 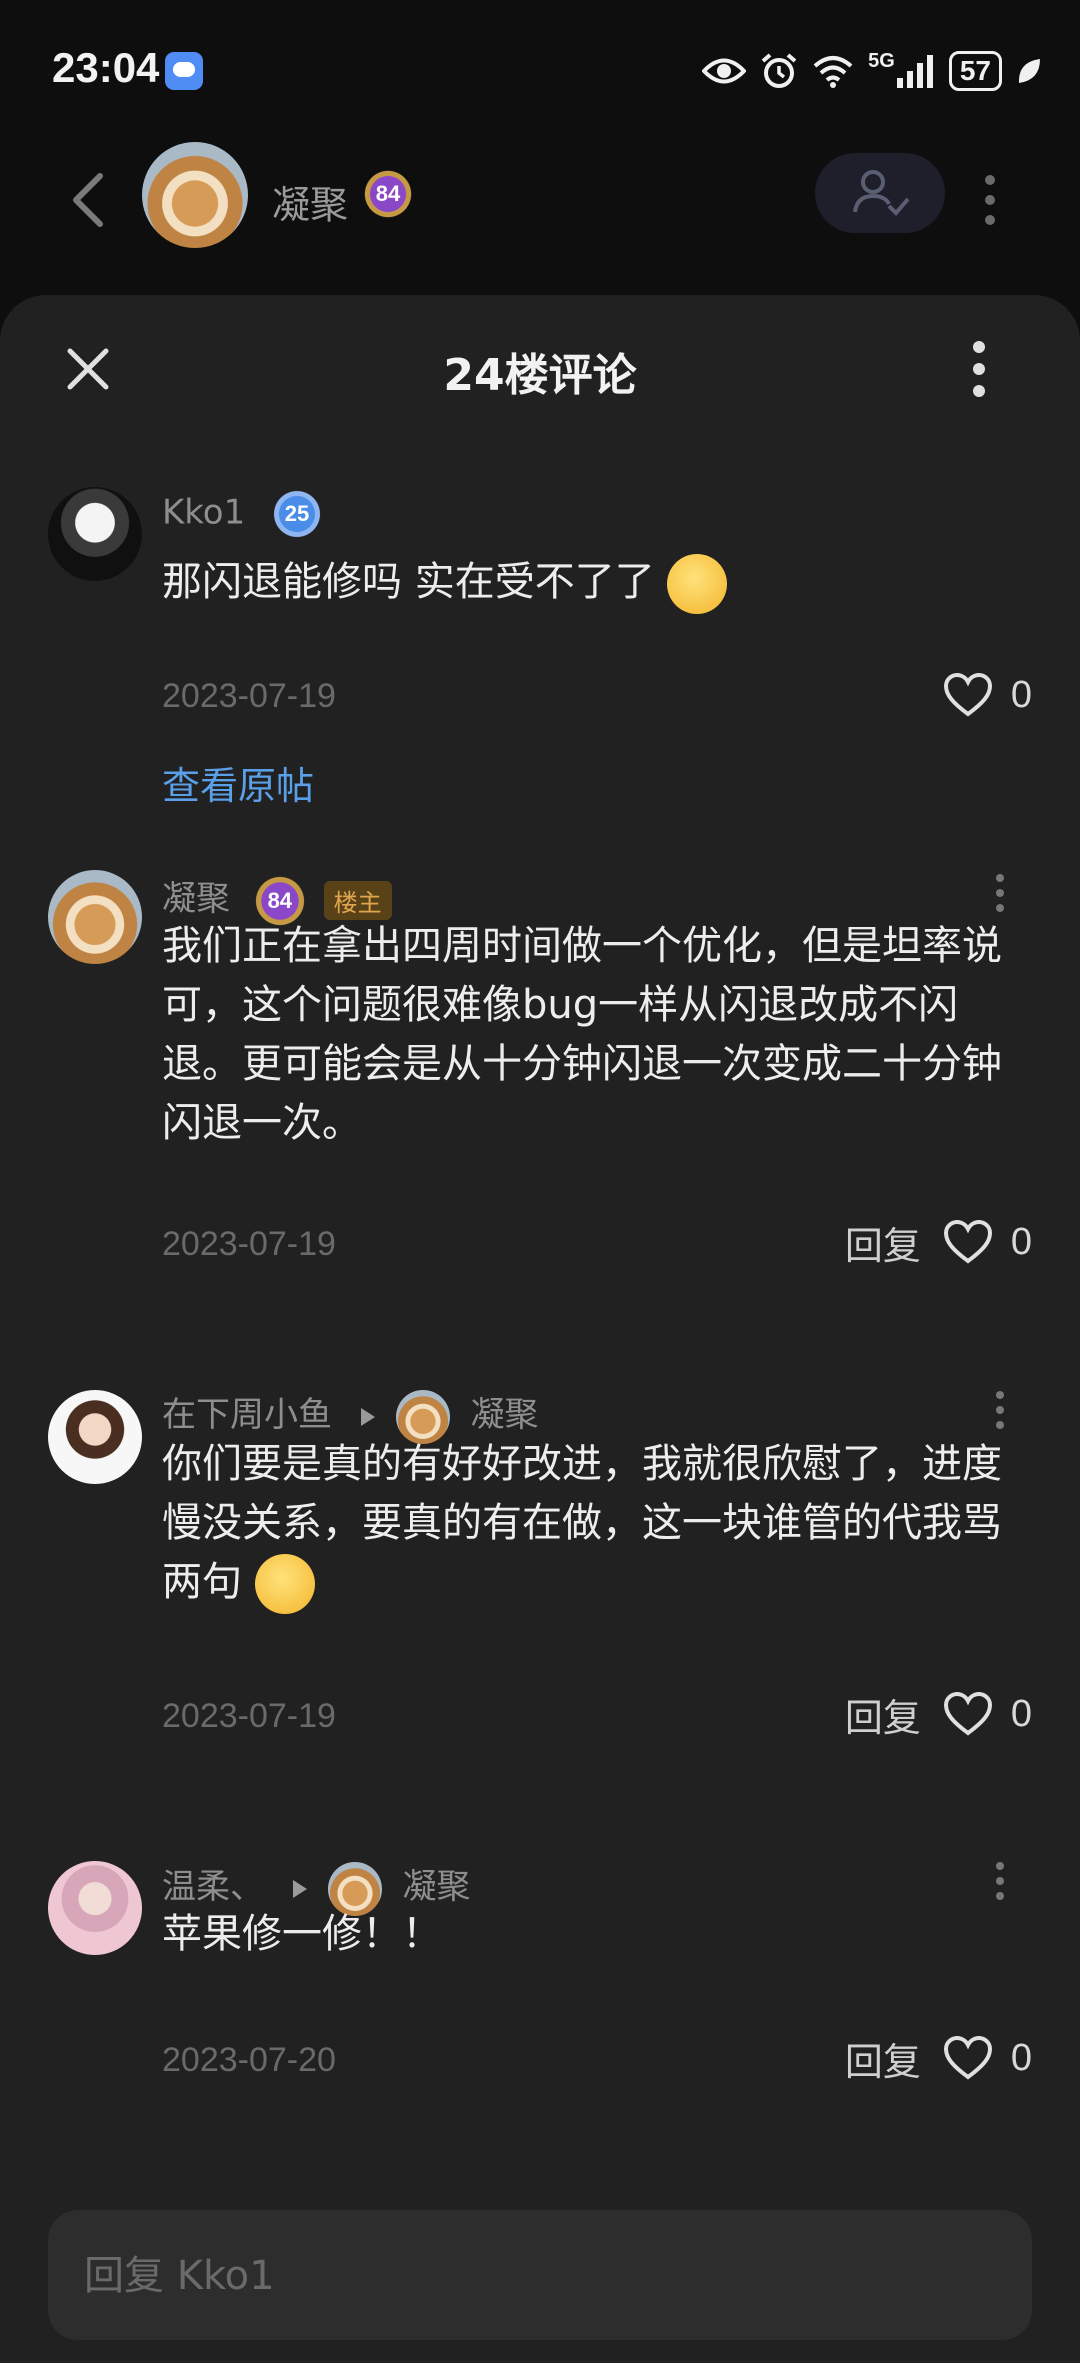 What do you see at coordinates (88, 200) in the screenshot?
I see `back-arrow-icon` at bounding box center [88, 200].